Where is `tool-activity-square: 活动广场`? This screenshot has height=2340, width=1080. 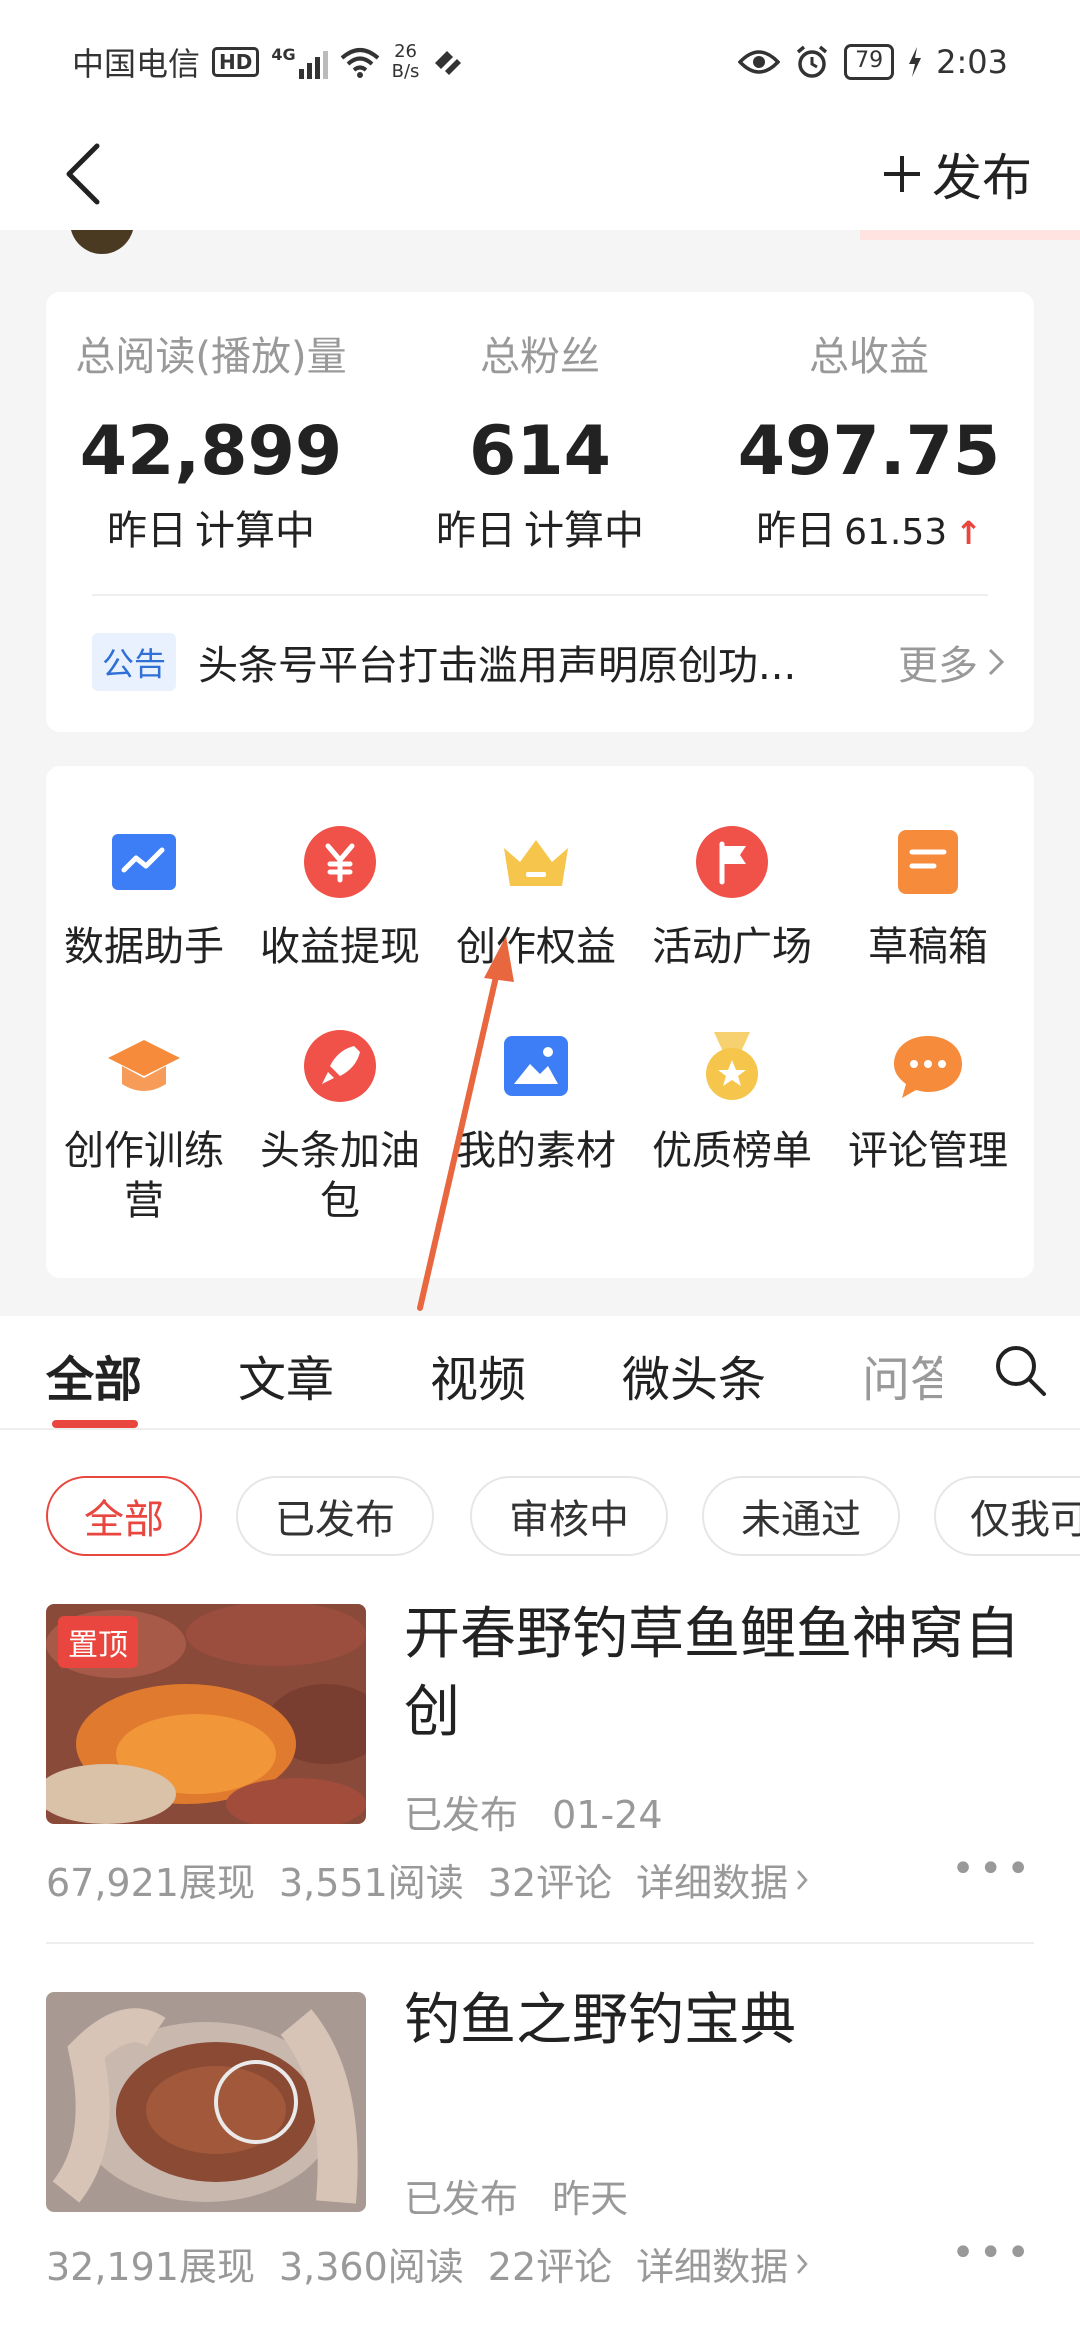
tool-activity-square: 活动广场 is located at coordinates (732, 898).